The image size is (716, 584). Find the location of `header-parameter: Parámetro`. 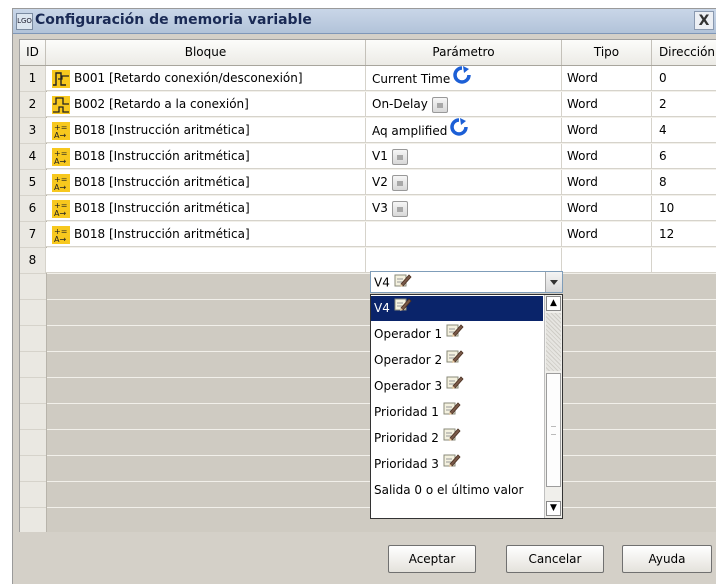

header-parameter: Parámetro is located at coordinates (464, 52).